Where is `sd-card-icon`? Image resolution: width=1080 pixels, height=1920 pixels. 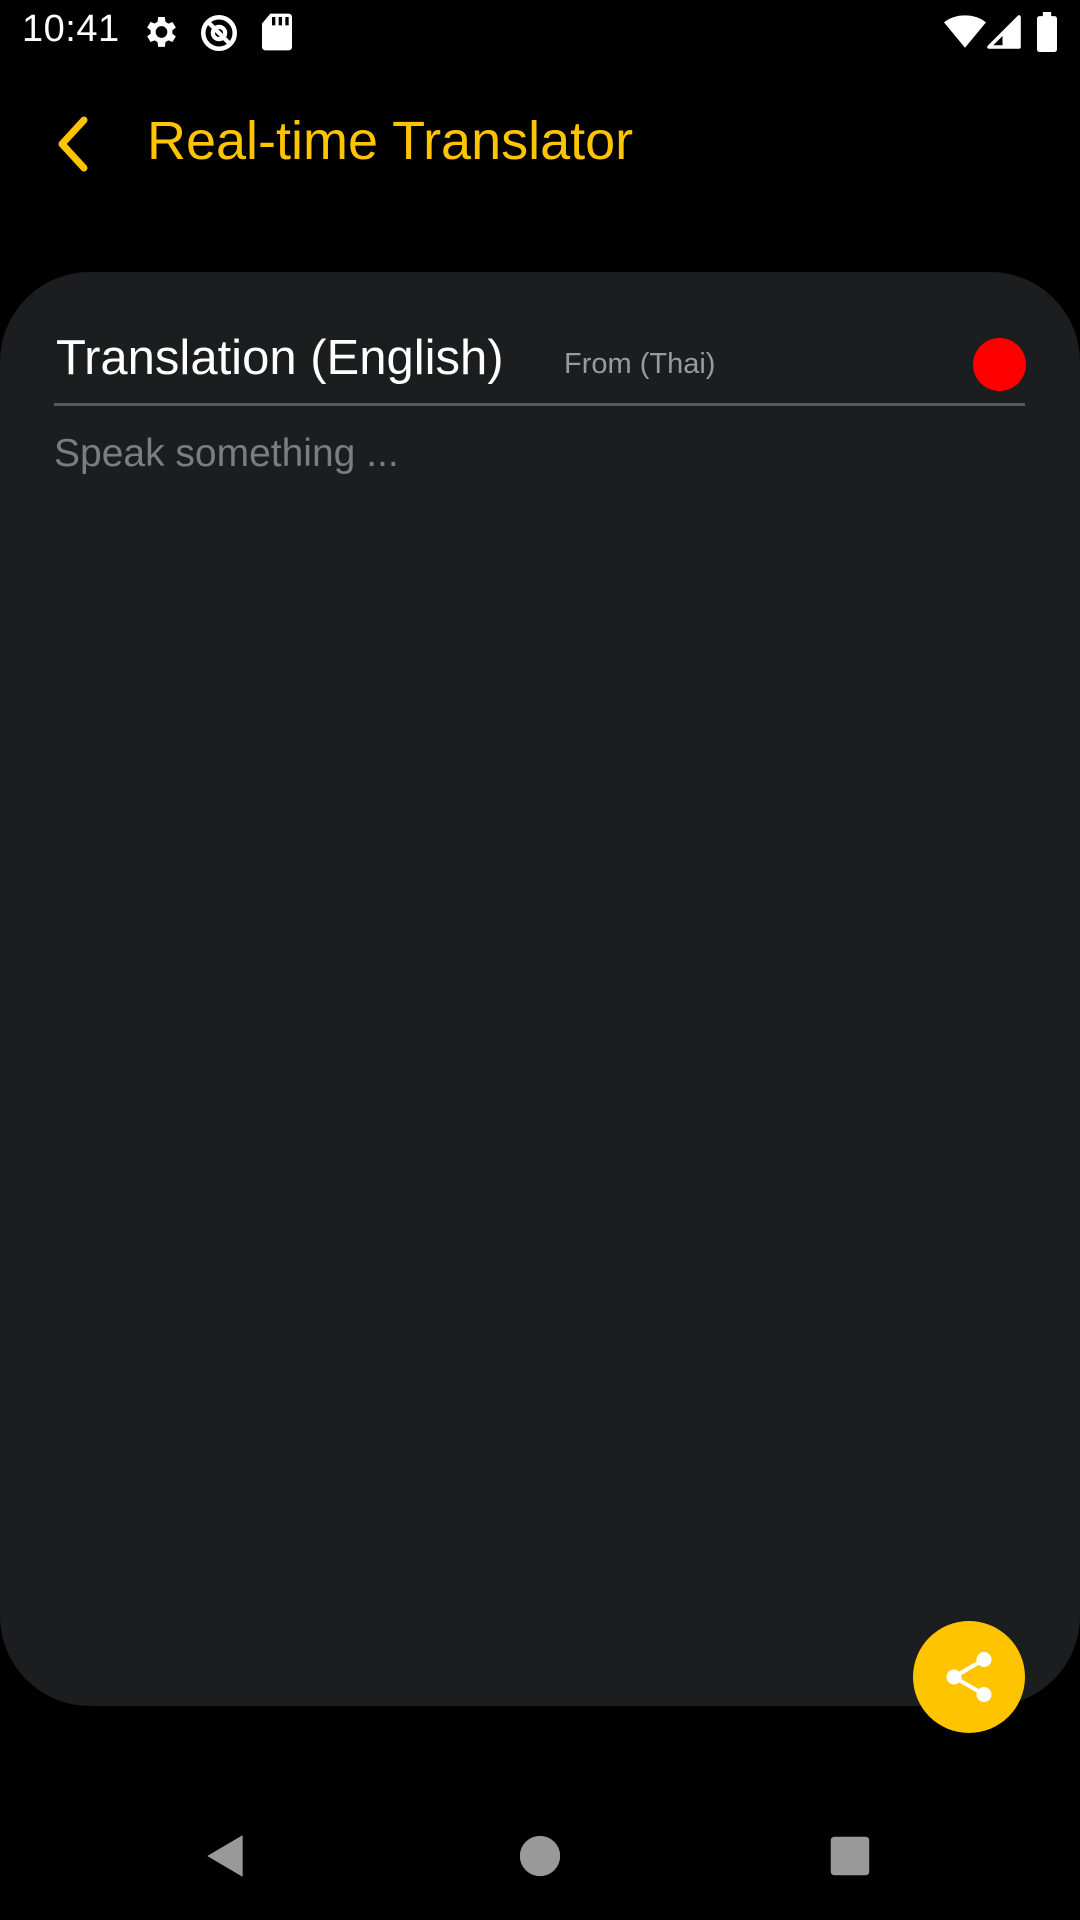
sd-card-icon is located at coordinates (277, 34).